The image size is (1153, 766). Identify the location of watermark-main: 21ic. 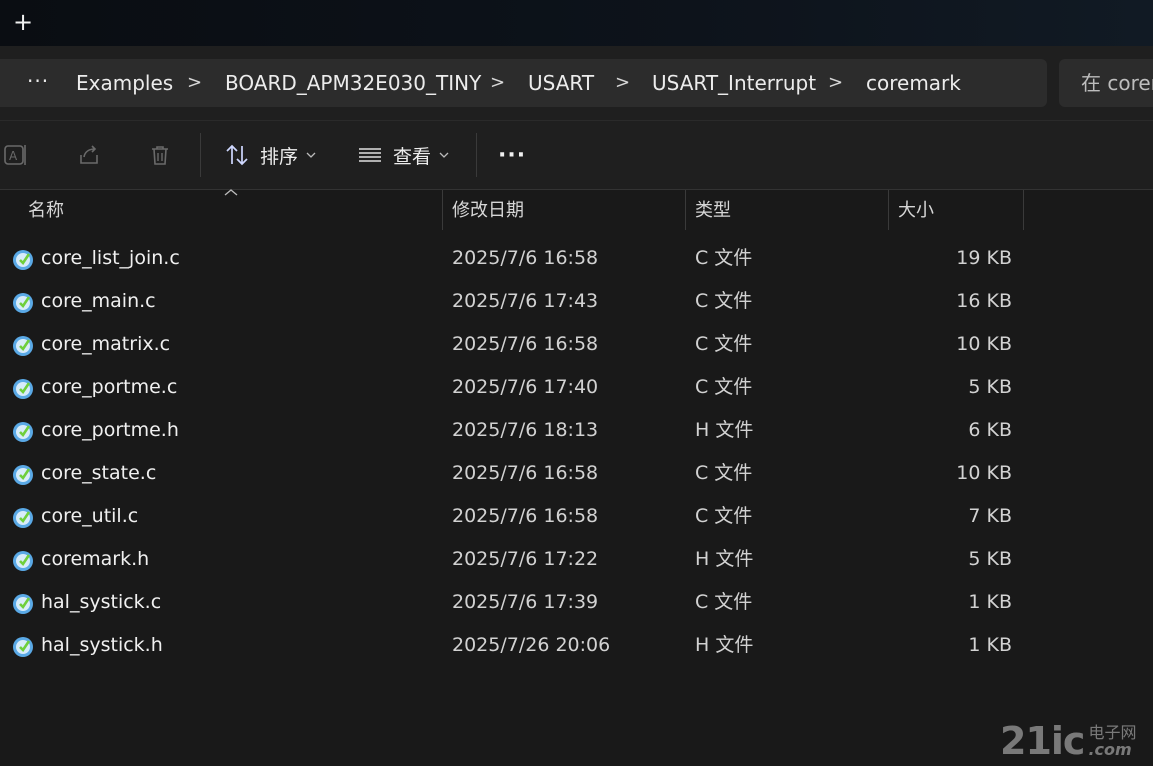
(1042, 741).